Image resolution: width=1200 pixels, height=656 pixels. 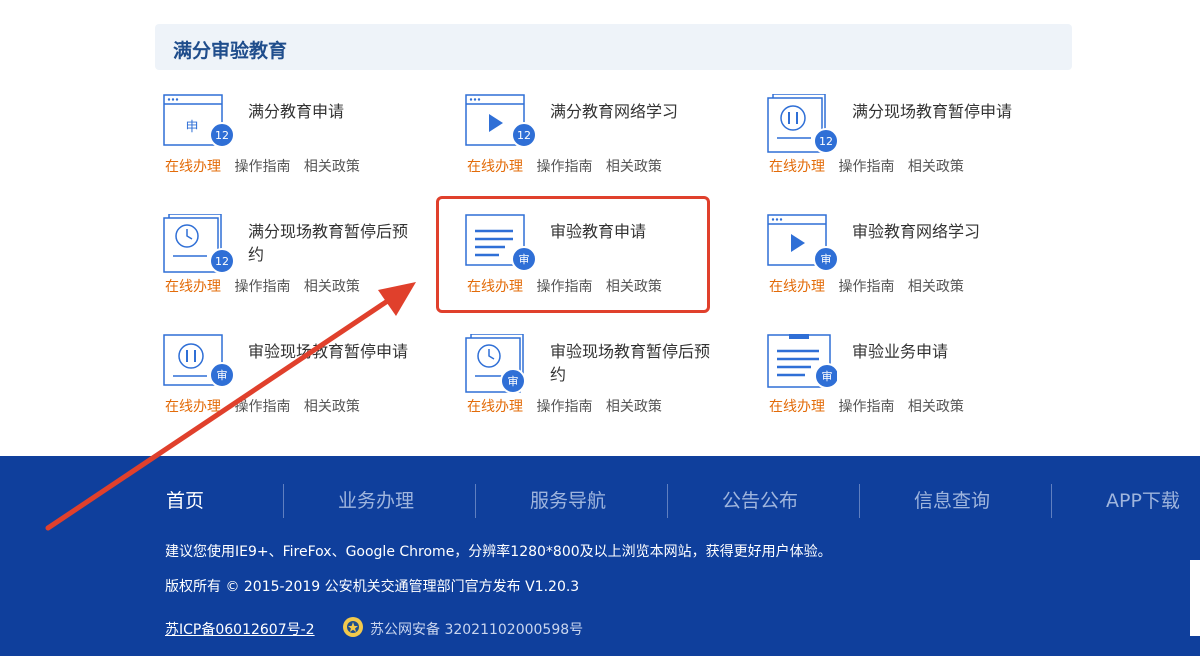 I want to click on service-item: 审 审验教育网络学习 在线办理 操作指南 相关政策, so click(x=917, y=269).